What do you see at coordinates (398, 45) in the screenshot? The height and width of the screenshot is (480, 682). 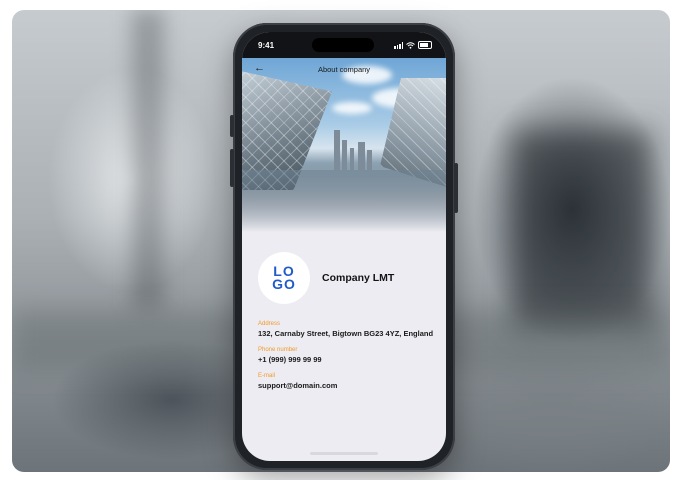 I see `signal-icon` at bounding box center [398, 45].